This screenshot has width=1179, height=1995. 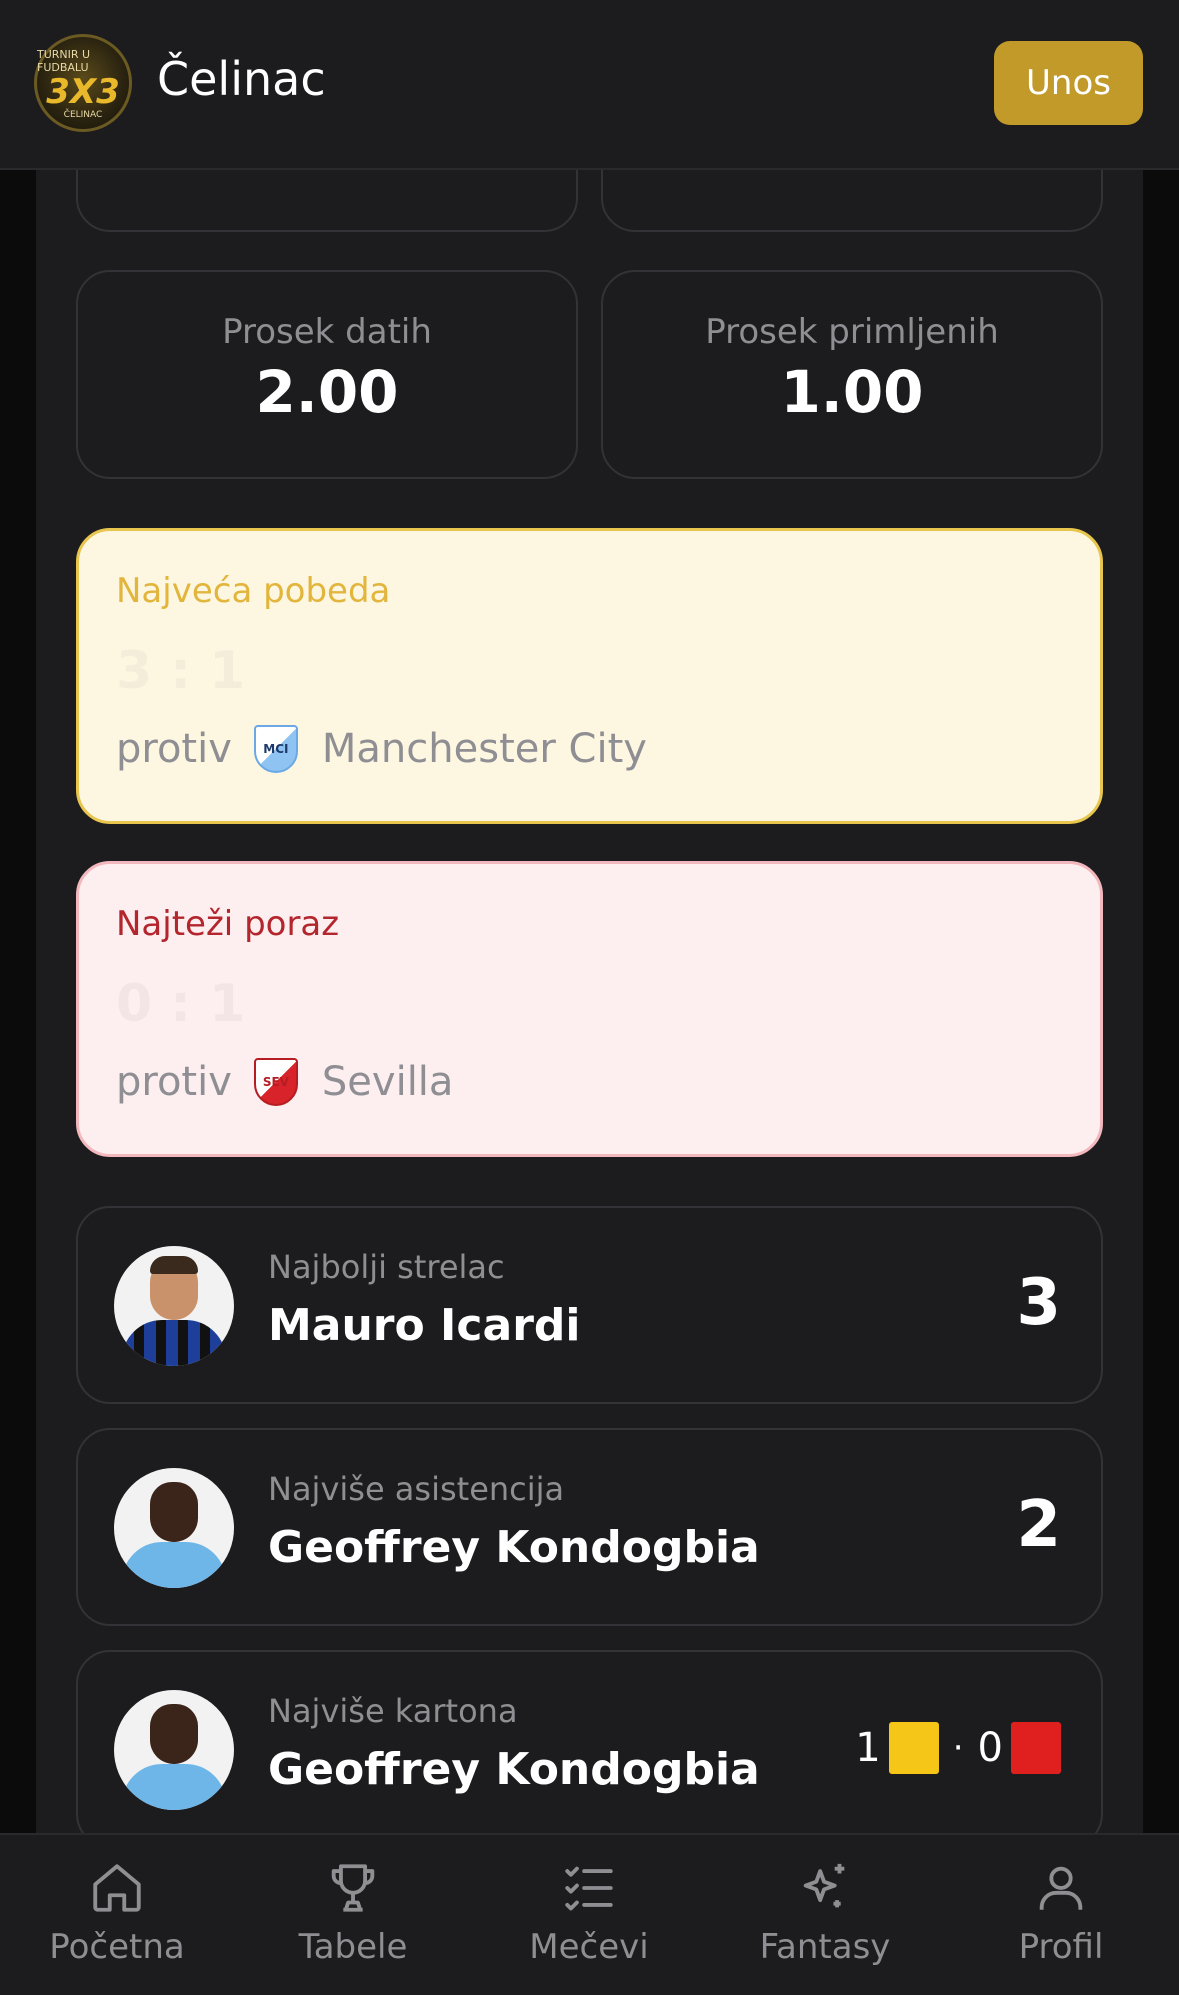 What do you see at coordinates (1061, 1888) in the screenshot?
I see `user-icon` at bounding box center [1061, 1888].